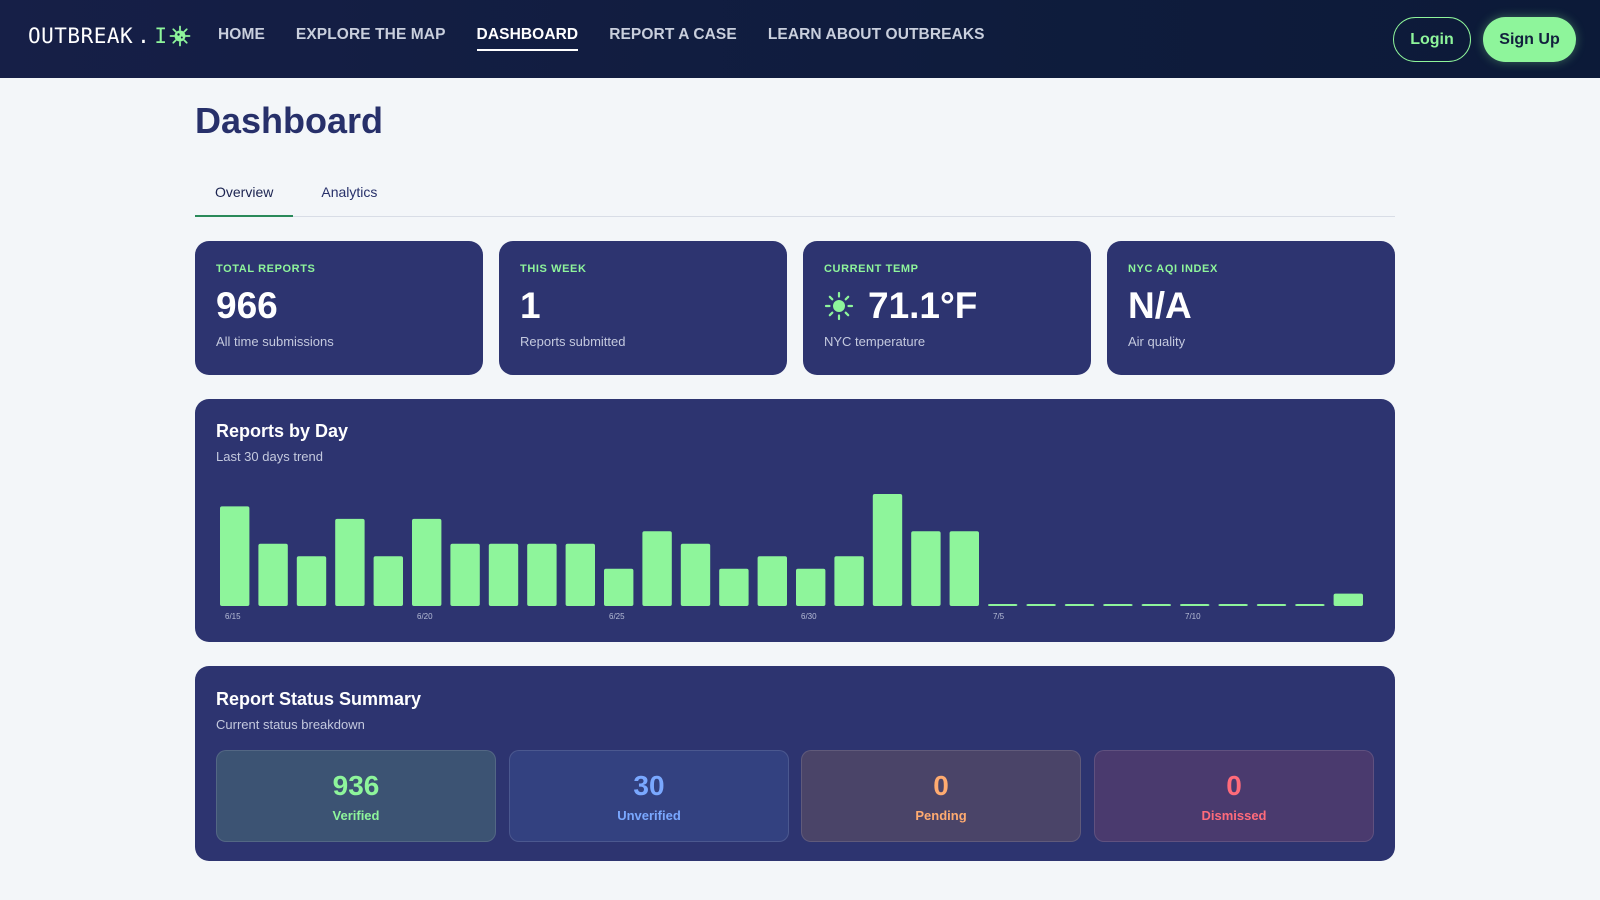 Image resolution: width=1600 pixels, height=900 pixels. What do you see at coordinates (643, 308) in the screenshot?
I see `this-week-card: THIS WEEK 1 Reports submitted` at bounding box center [643, 308].